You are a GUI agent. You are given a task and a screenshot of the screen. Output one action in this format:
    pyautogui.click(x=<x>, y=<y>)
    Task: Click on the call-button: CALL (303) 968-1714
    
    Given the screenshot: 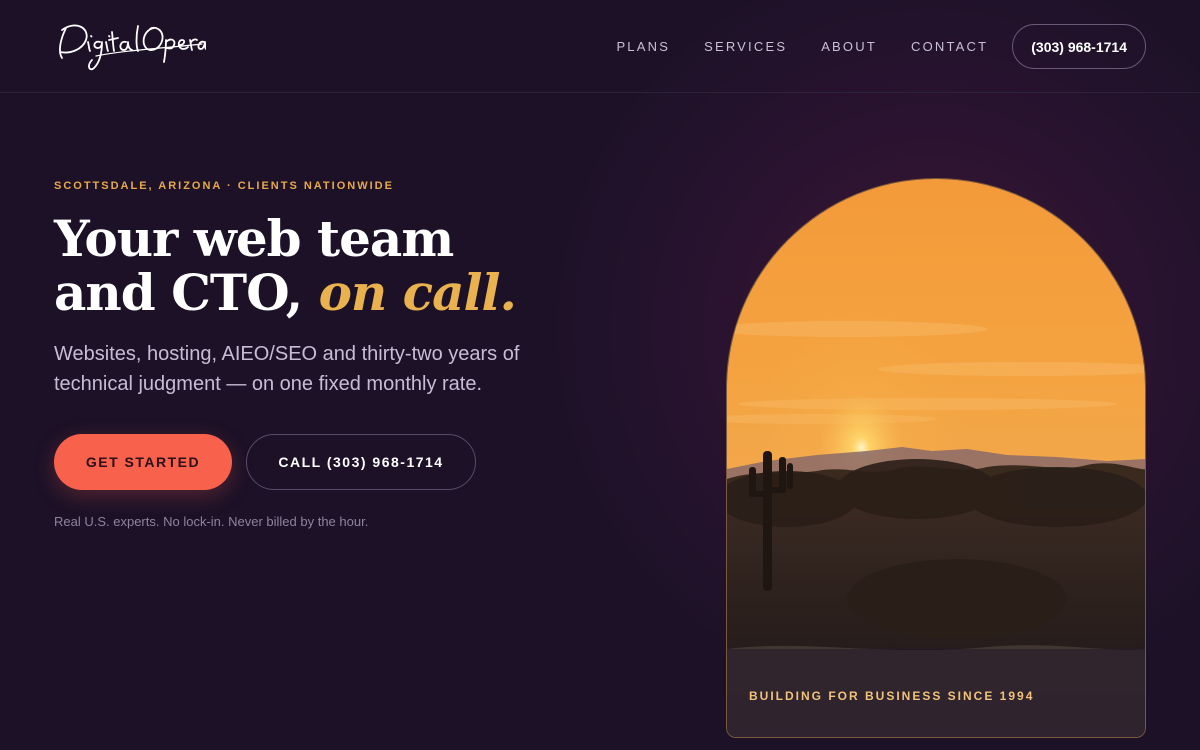 What is the action you would take?
    pyautogui.click(x=361, y=462)
    